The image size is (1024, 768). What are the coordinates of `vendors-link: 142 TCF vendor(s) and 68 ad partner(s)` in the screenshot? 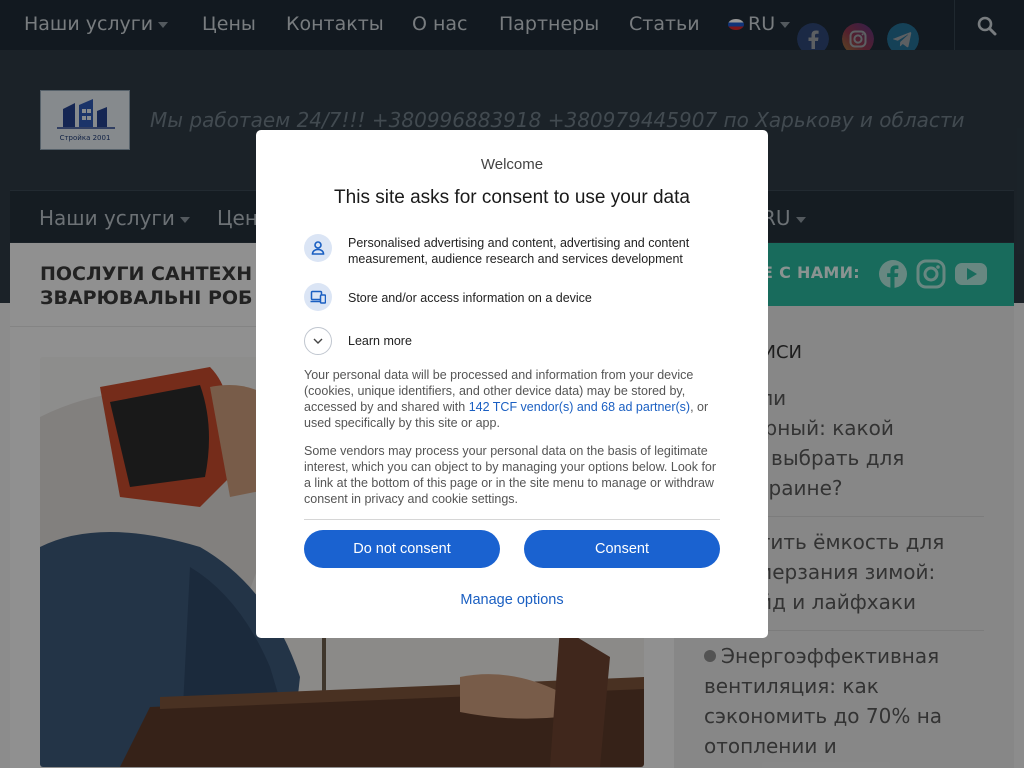 It's located at (579, 407).